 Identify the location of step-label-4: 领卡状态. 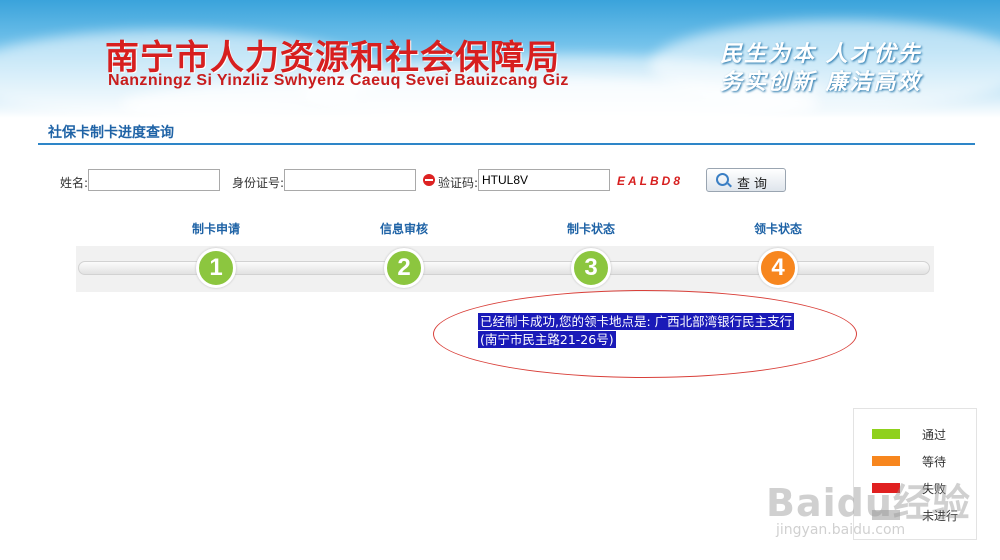
(777, 229).